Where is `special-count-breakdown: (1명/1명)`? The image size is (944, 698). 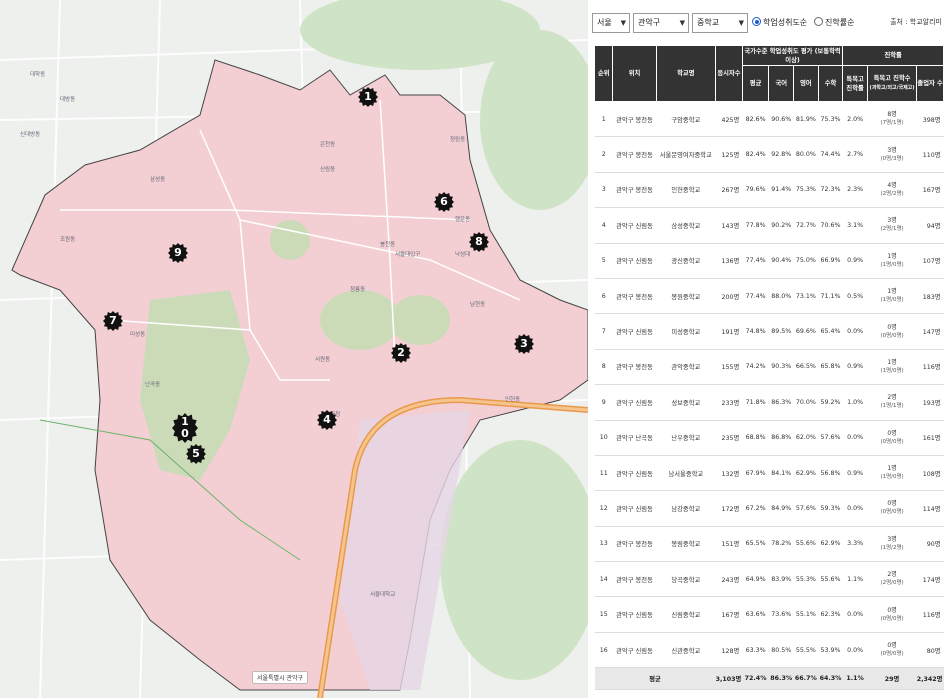
special-count-breakdown: (1명/1명) is located at coordinates (892, 406).